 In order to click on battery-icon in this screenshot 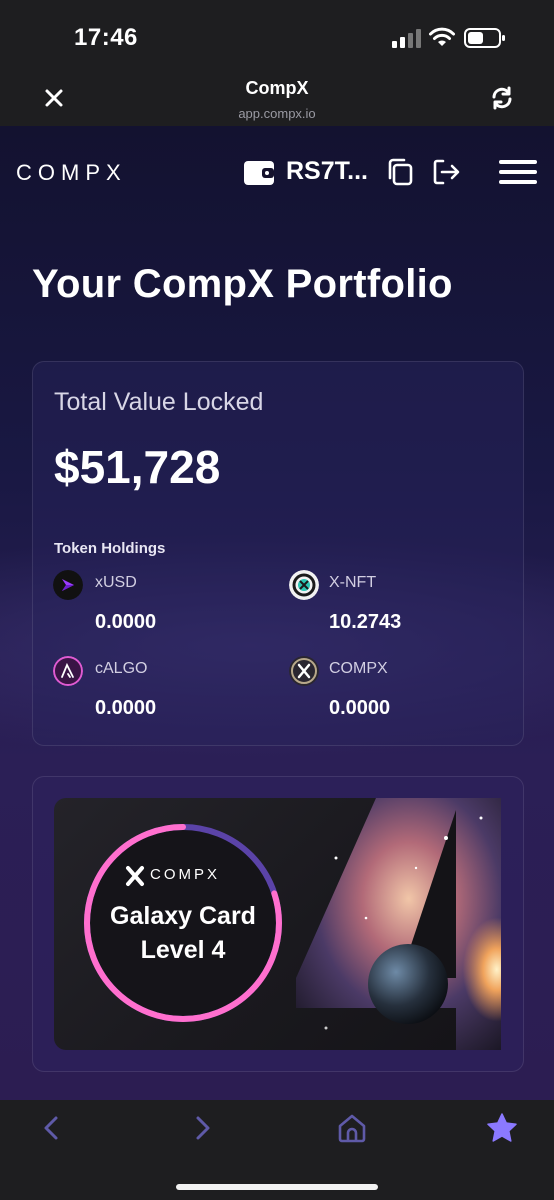, I will do `click(484, 38)`.